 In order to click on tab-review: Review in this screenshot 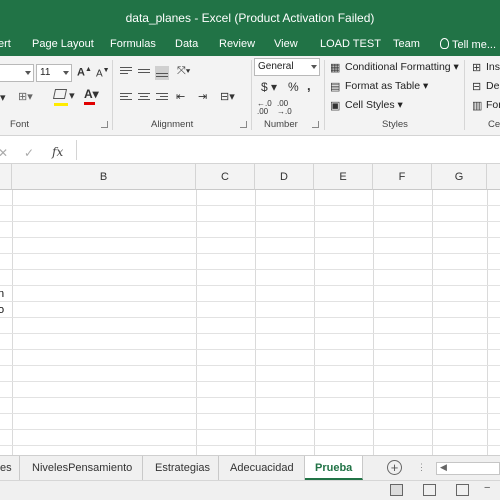, I will do `click(237, 44)`.